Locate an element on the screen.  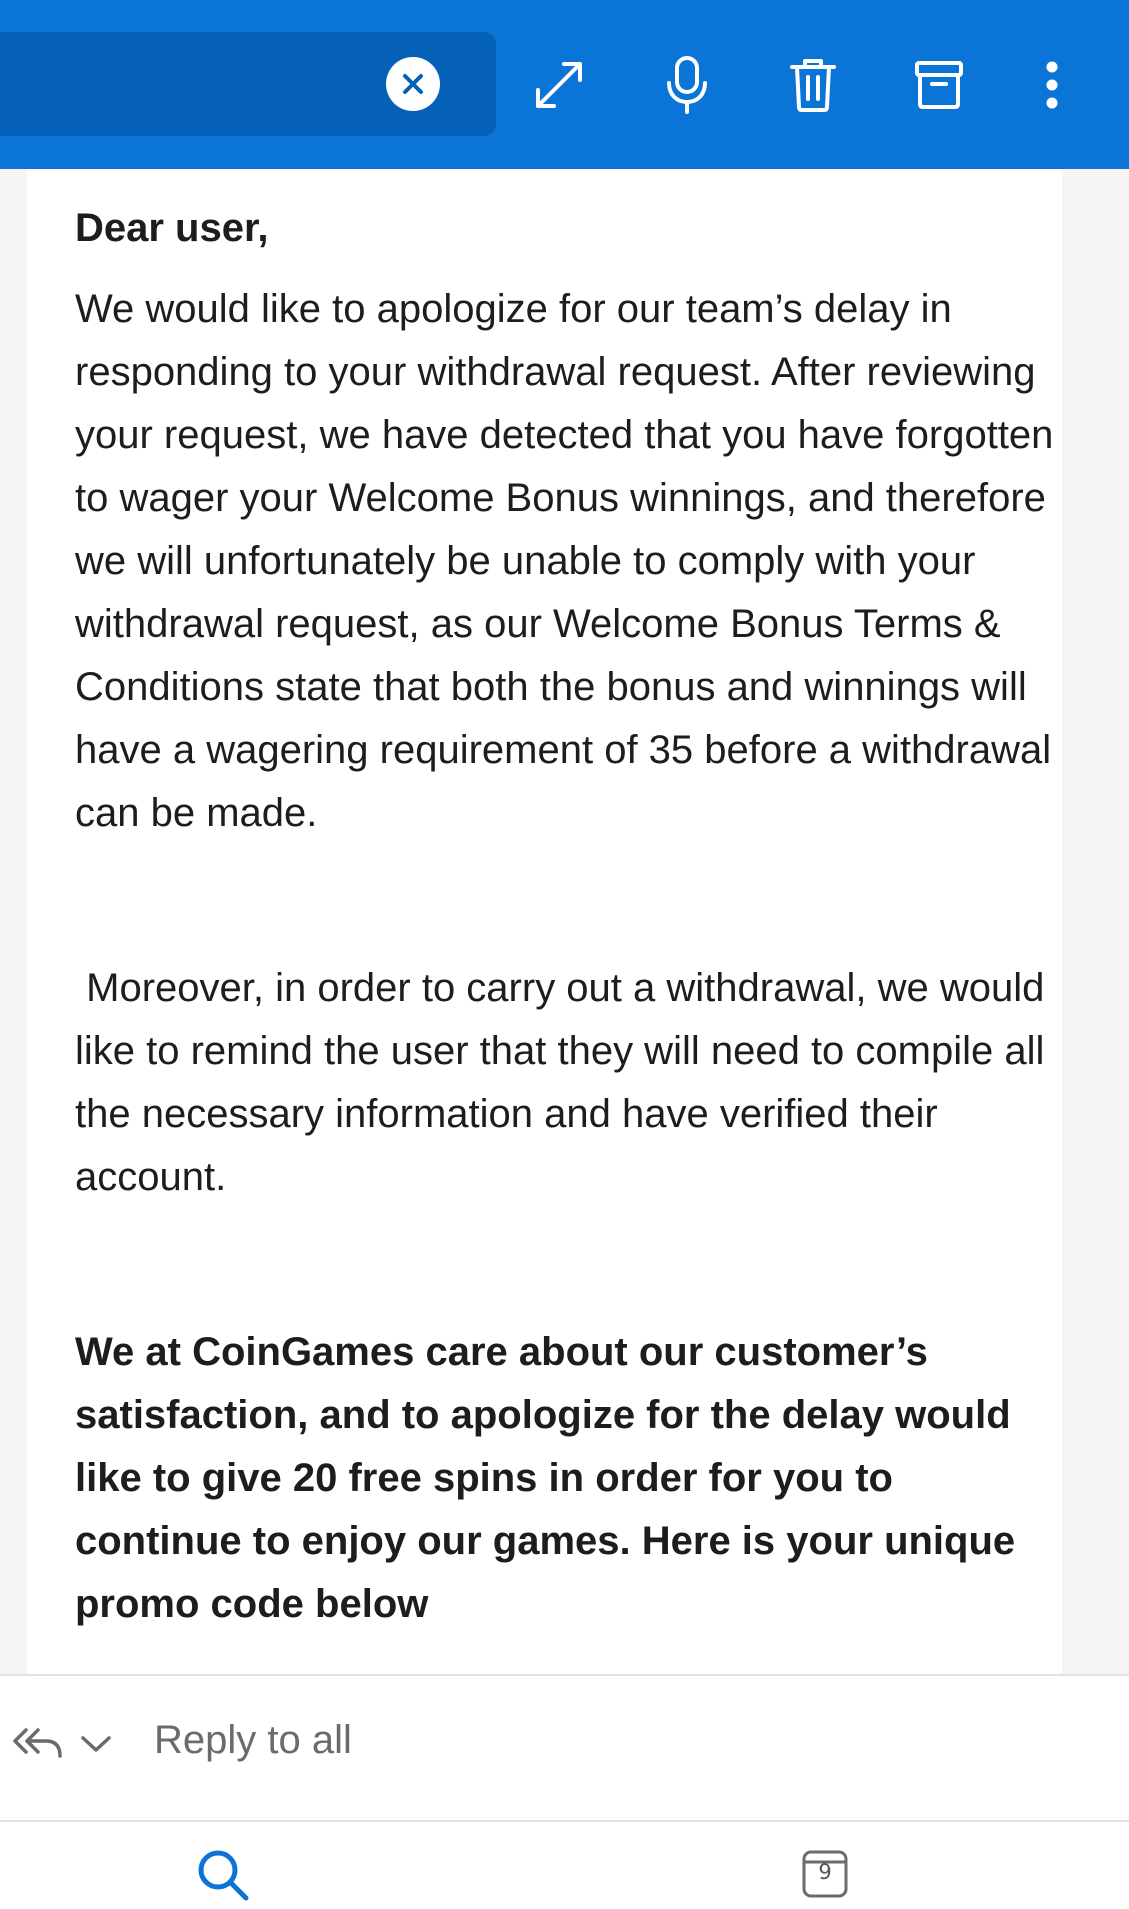
top-toolbar is located at coordinates (564, 84).